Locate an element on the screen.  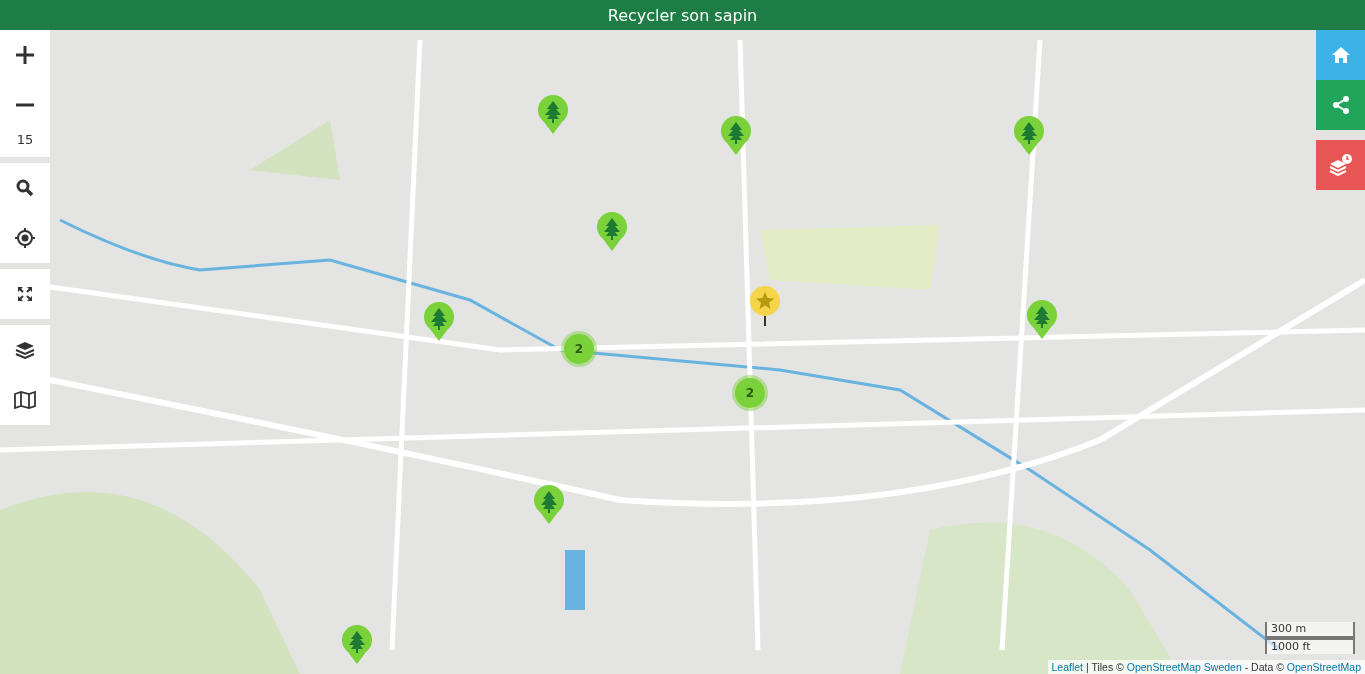
crosshair-icon is located at coordinates (25, 238).